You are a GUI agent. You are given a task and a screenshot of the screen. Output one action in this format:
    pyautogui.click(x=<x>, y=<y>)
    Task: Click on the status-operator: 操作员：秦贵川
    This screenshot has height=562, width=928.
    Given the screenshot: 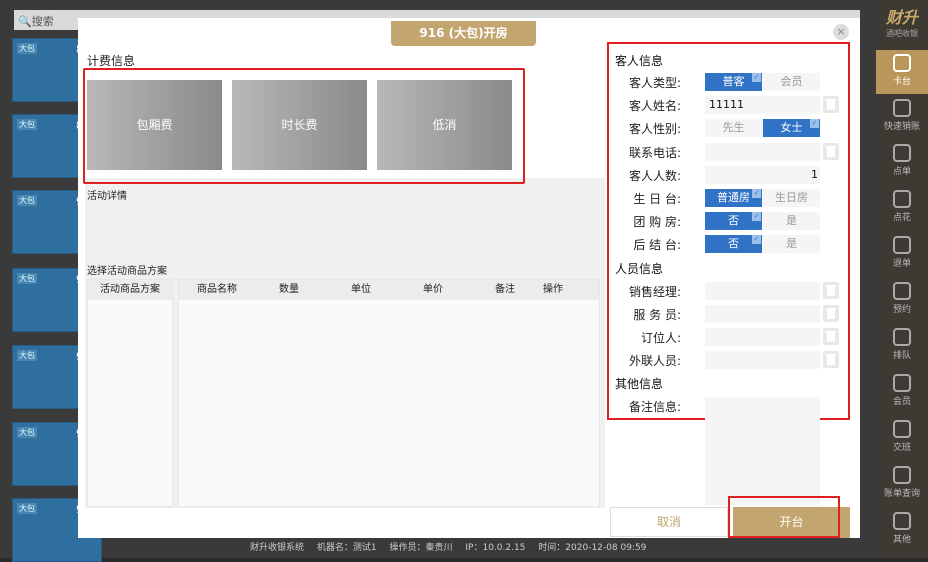 What is the action you would take?
    pyautogui.click(x=421, y=548)
    